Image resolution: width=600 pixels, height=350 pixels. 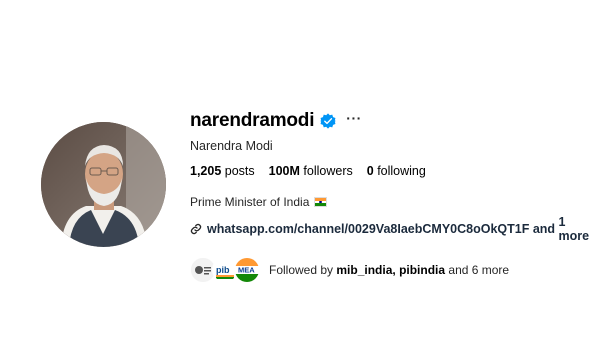 I want to click on followed-by-user-mib-india: mib_india, so click(x=364, y=270).